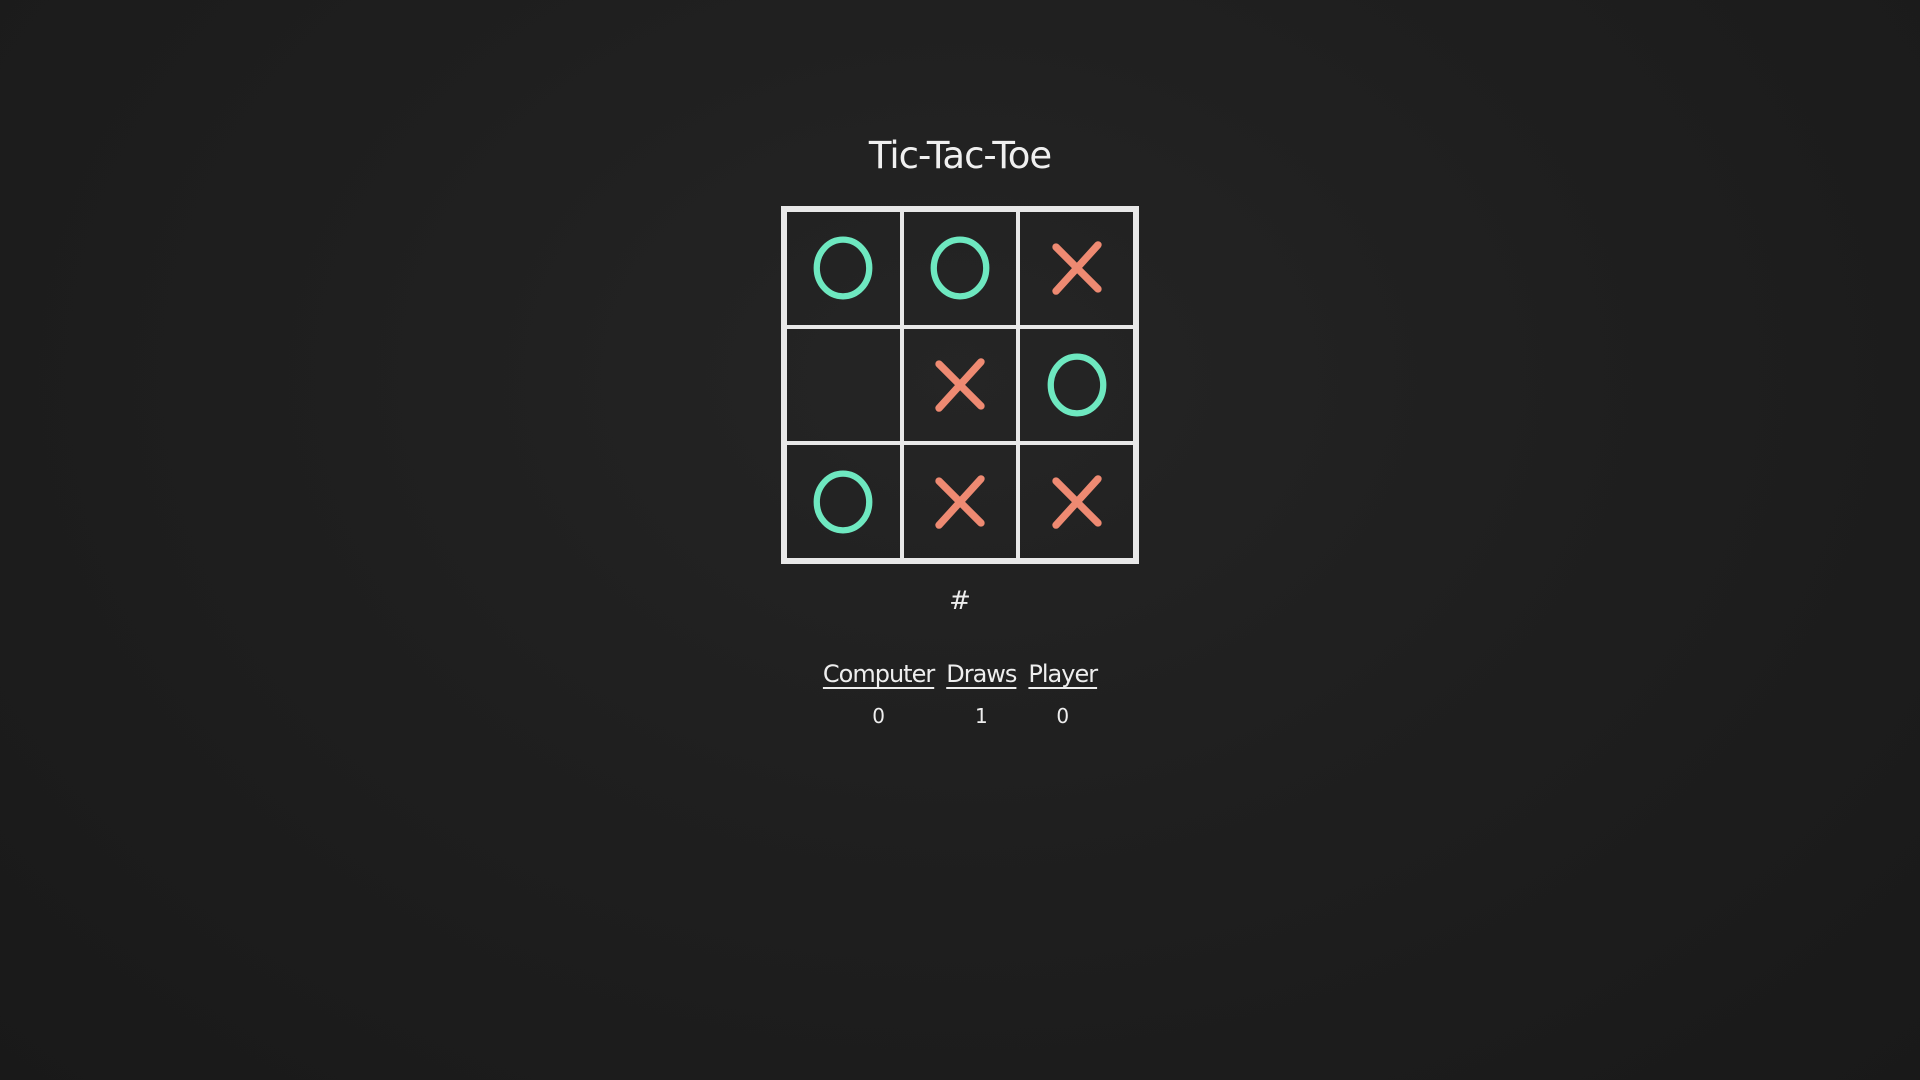 Image resolution: width=1920 pixels, height=1080 pixels. What do you see at coordinates (1063, 694) in the screenshot?
I see `score-player: Player 0` at bounding box center [1063, 694].